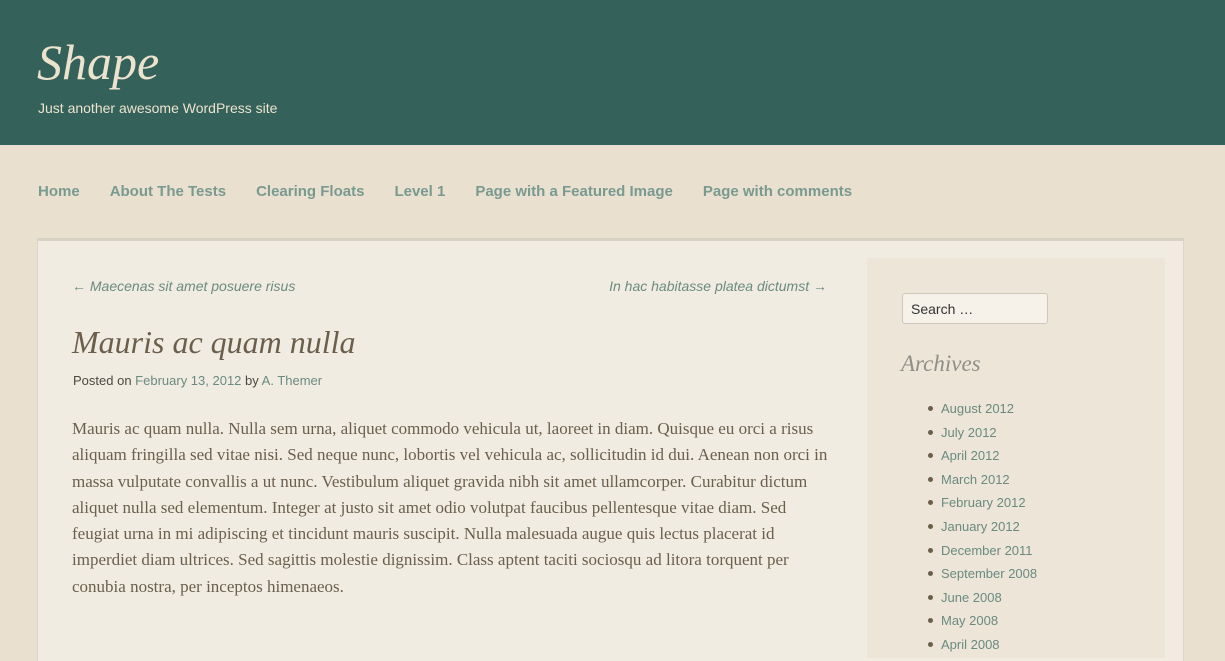 This screenshot has height=661, width=1225. Describe the element at coordinates (183, 286) in the screenshot. I see `previous-post-link: ← Maecenas sit amet posuere risus` at that location.